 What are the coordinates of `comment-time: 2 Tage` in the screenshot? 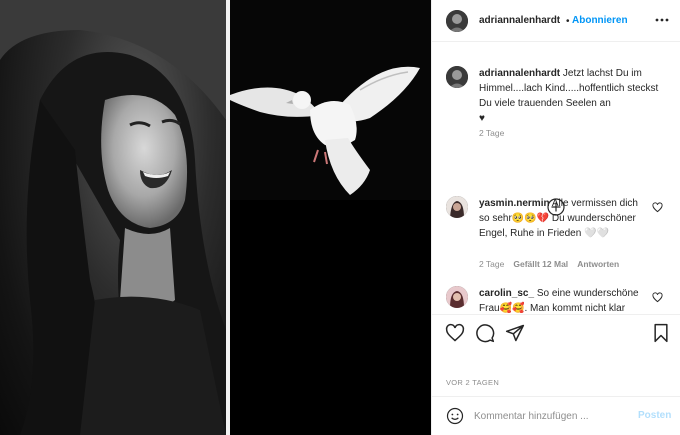 It's located at (491, 264).